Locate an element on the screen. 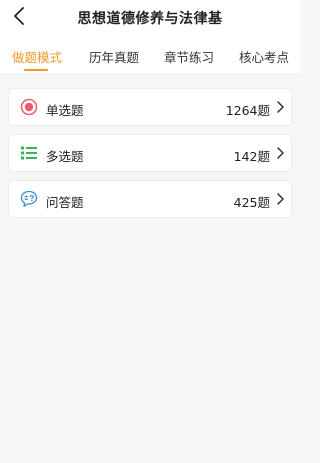 This screenshot has width=320, height=463. question-bubble-icon is located at coordinates (29, 199).